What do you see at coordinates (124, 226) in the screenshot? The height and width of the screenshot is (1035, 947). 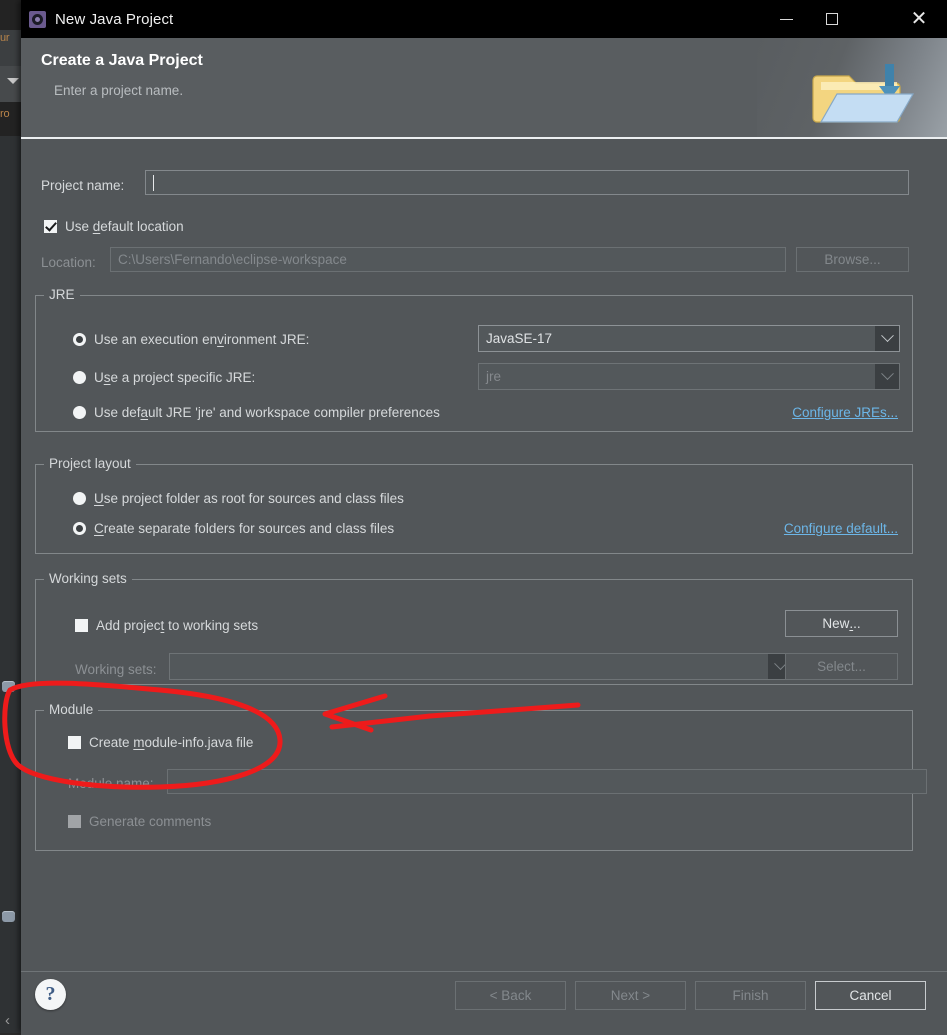 I see `use-default-location-label: Use default location` at bounding box center [124, 226].